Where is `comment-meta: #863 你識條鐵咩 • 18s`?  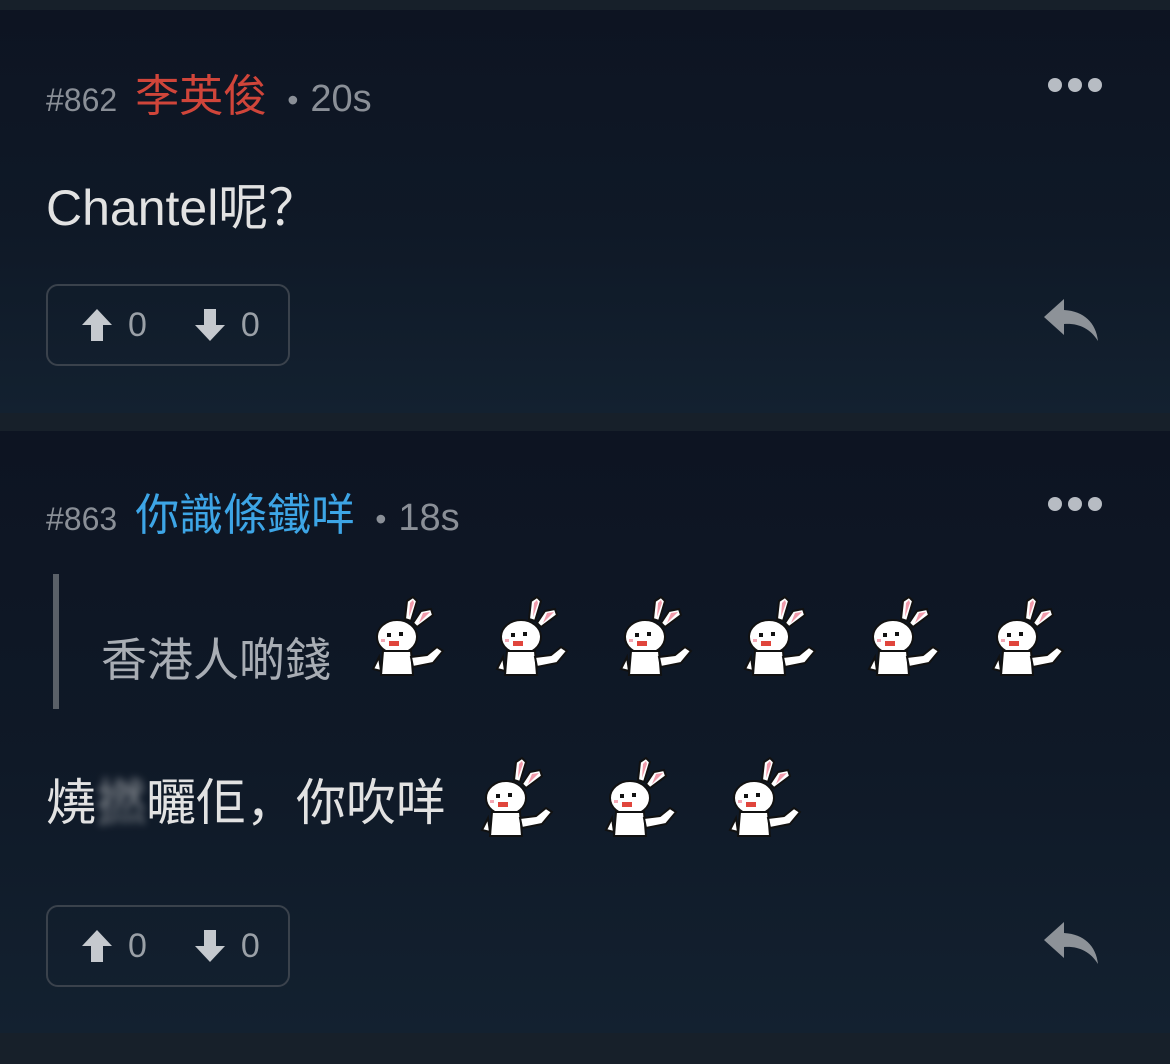 comment-meta: #863 你識條鐵咩 • 18s is located at coordinates (253, 511).